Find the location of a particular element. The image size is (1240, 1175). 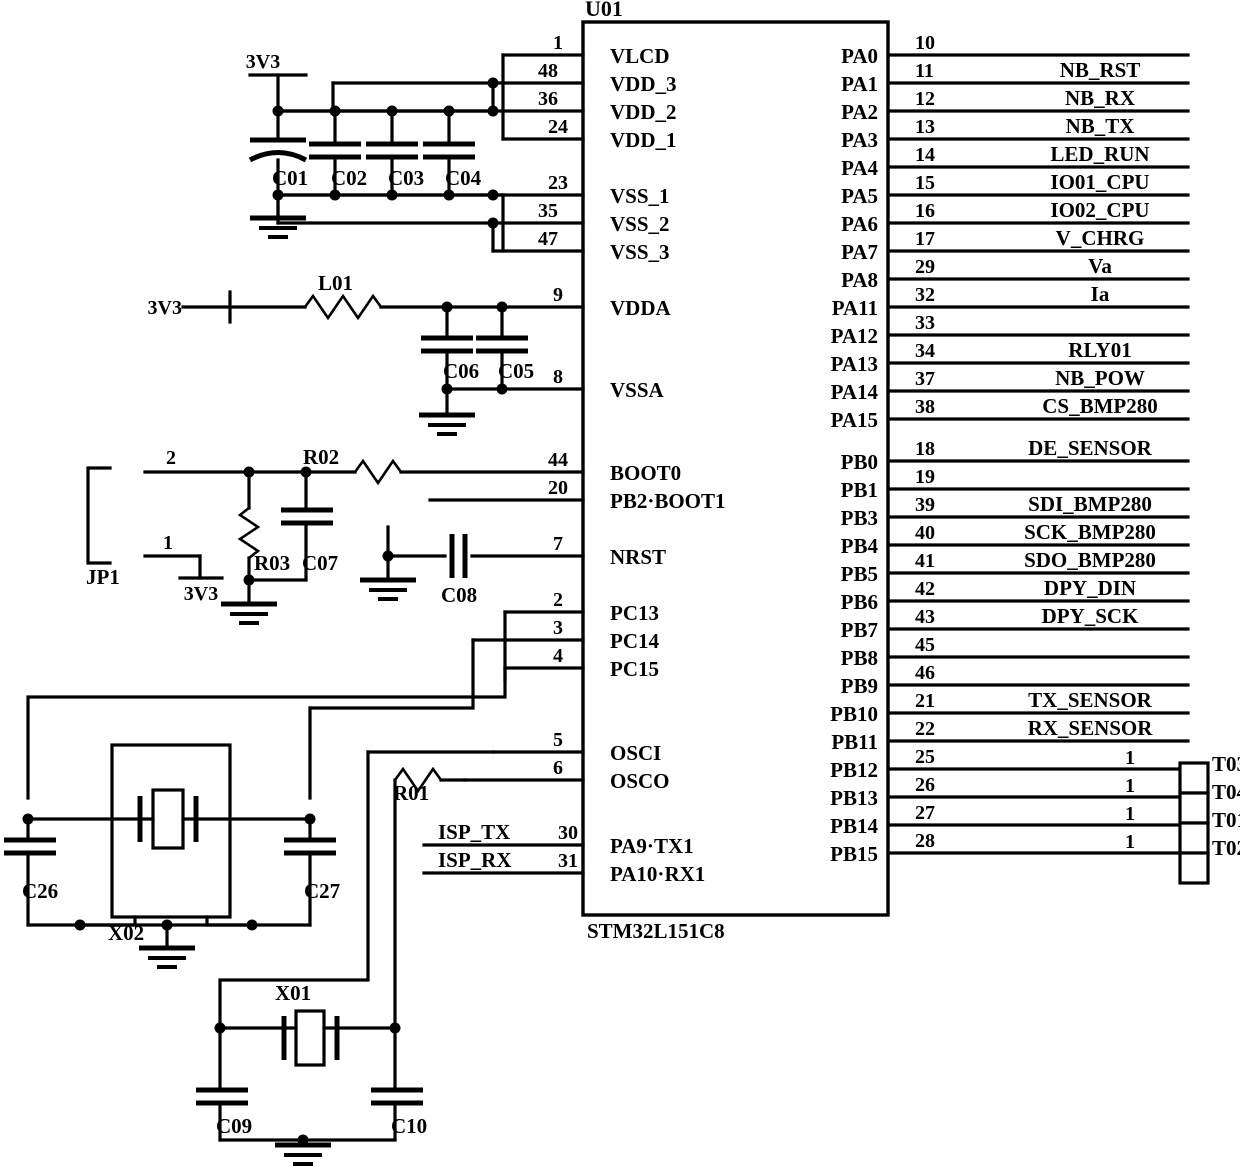

pin-number-36: 36 is located at coordinates (548, 99).